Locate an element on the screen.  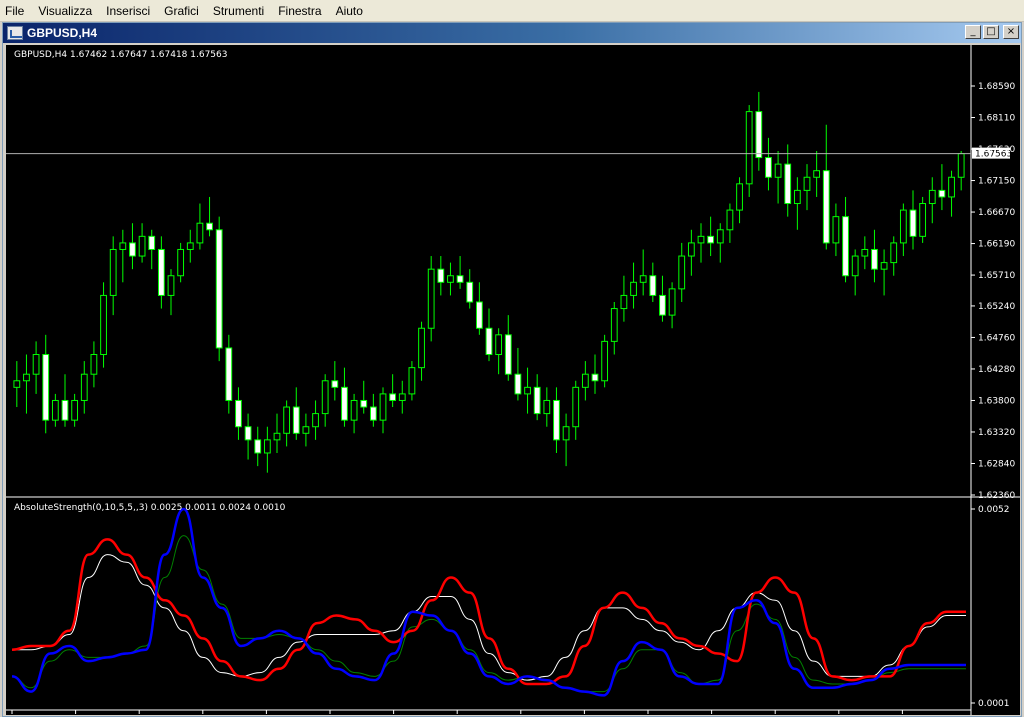
price-label: 1.64760 is located at coordinates (996, 338).